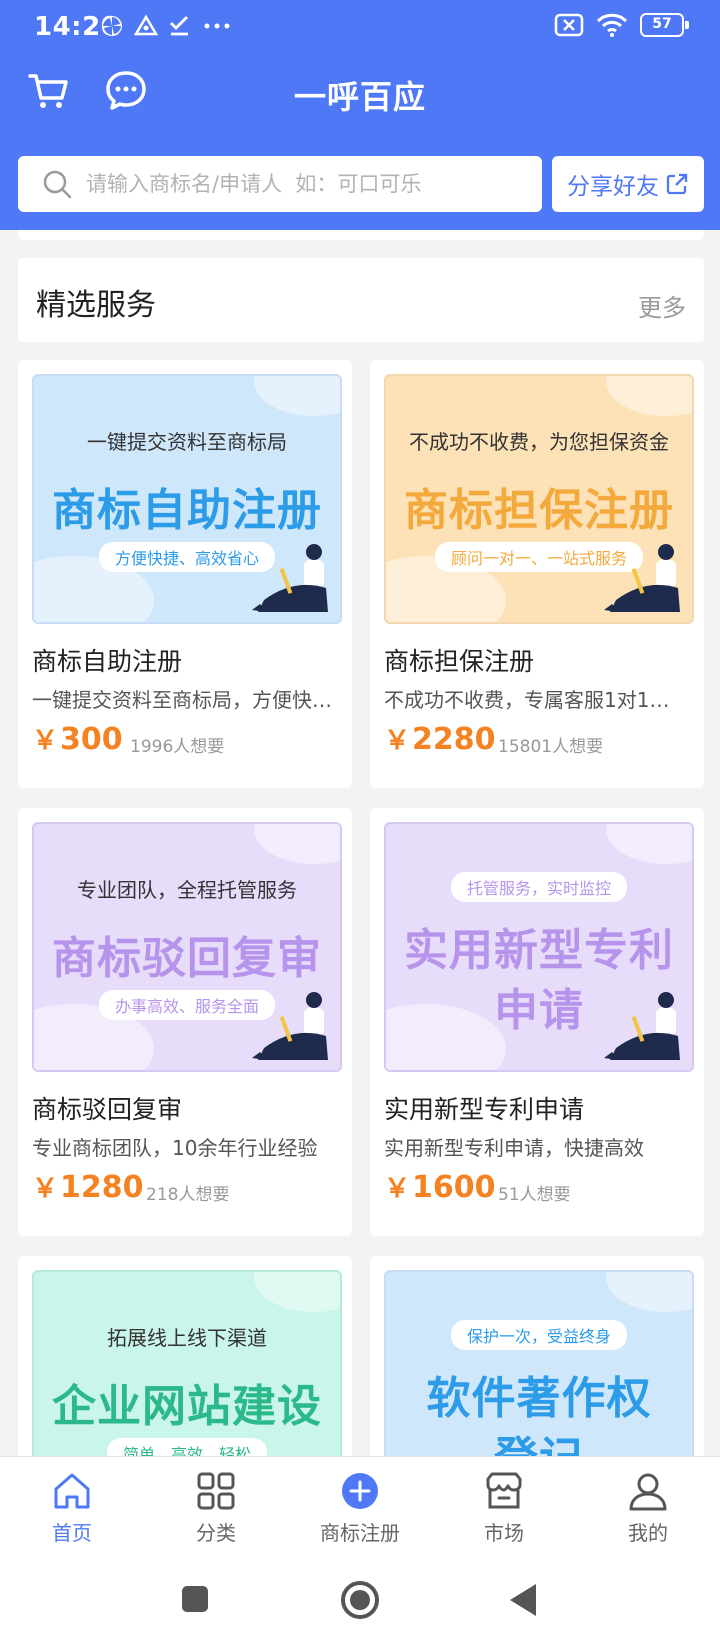 This screenshot has width=720, height=1650. I want to click on topbar: 一呼百应, so click(360, 97).